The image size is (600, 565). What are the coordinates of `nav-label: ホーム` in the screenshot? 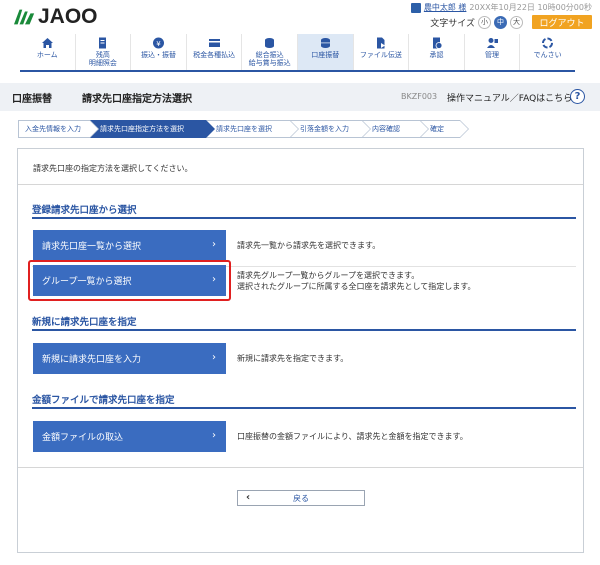 It's located at (47, 55).